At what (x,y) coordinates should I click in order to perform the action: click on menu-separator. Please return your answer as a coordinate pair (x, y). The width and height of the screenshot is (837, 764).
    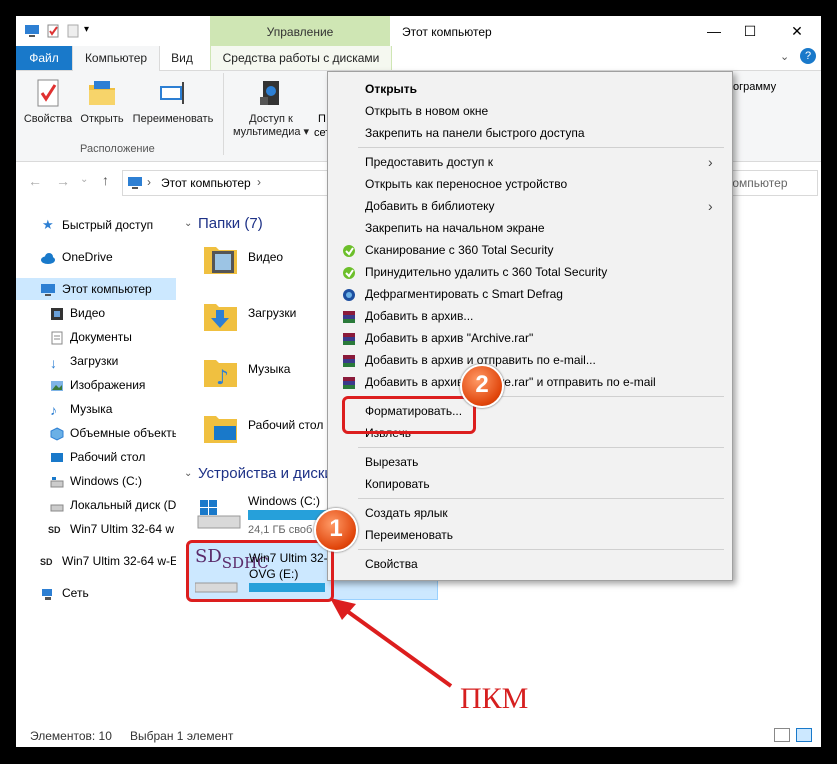
    Looking at the image, I should click on (541, 498).